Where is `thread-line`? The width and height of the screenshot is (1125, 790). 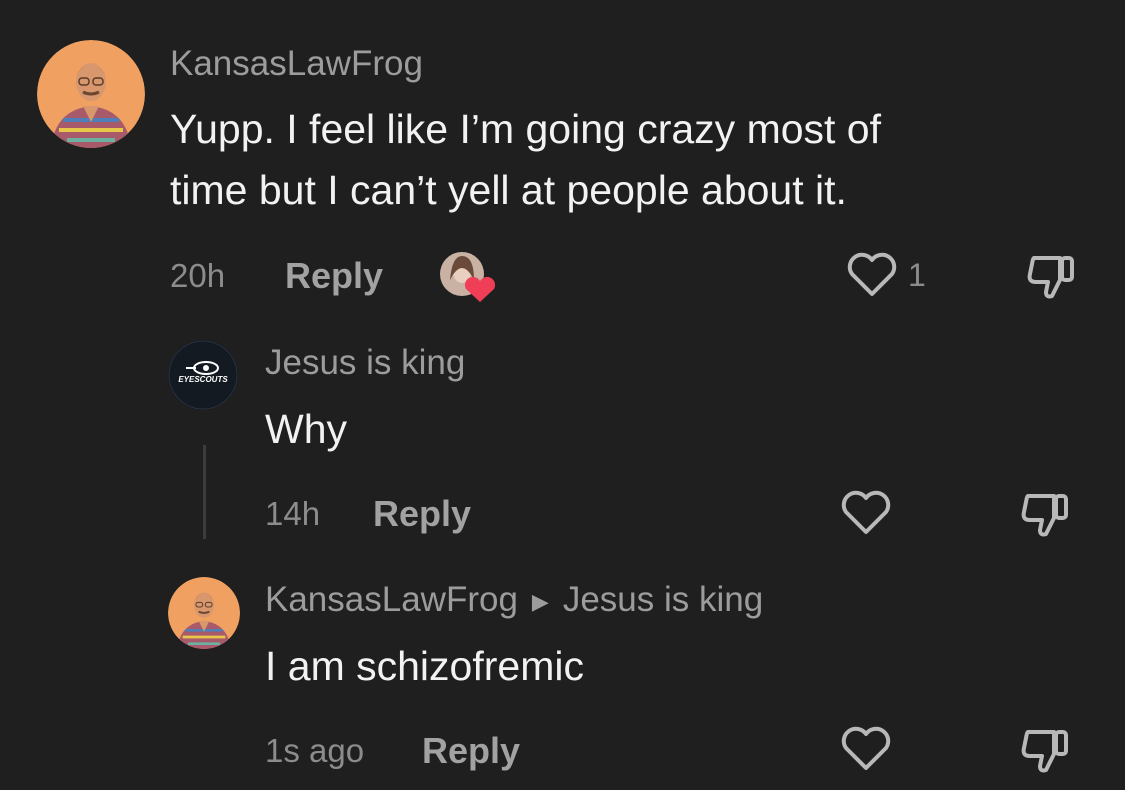 thread-line is located at coordinates (204, 492).